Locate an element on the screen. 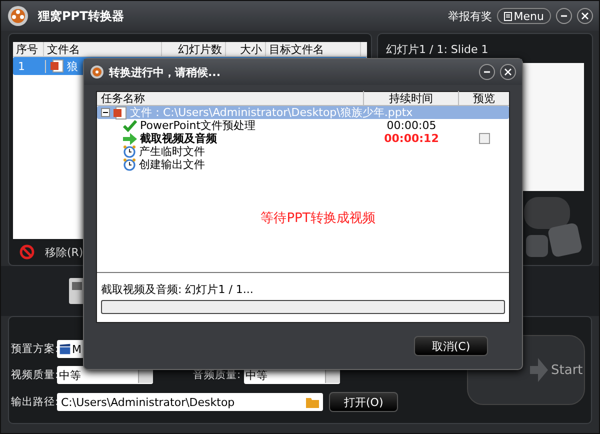 The image size is (600, 434). report-link: 举报有奖 is located at coordinates (470, 16).